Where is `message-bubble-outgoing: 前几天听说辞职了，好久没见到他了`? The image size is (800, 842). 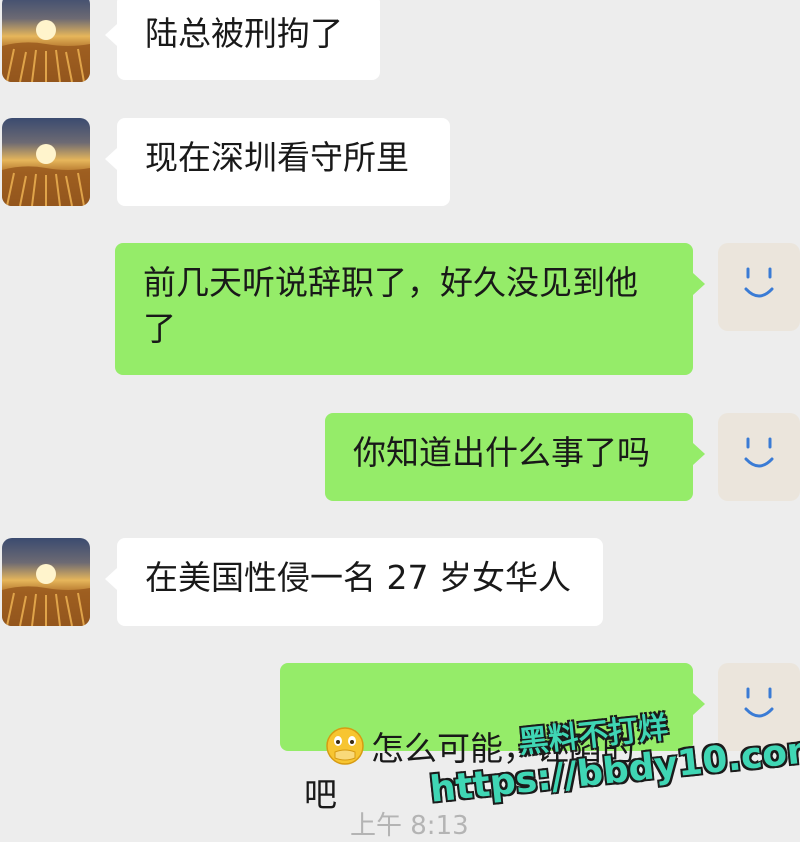
message-bubble-outgoing: 前几天听说辞职了，好久没见到他了 is located at coordinates (410, 309).